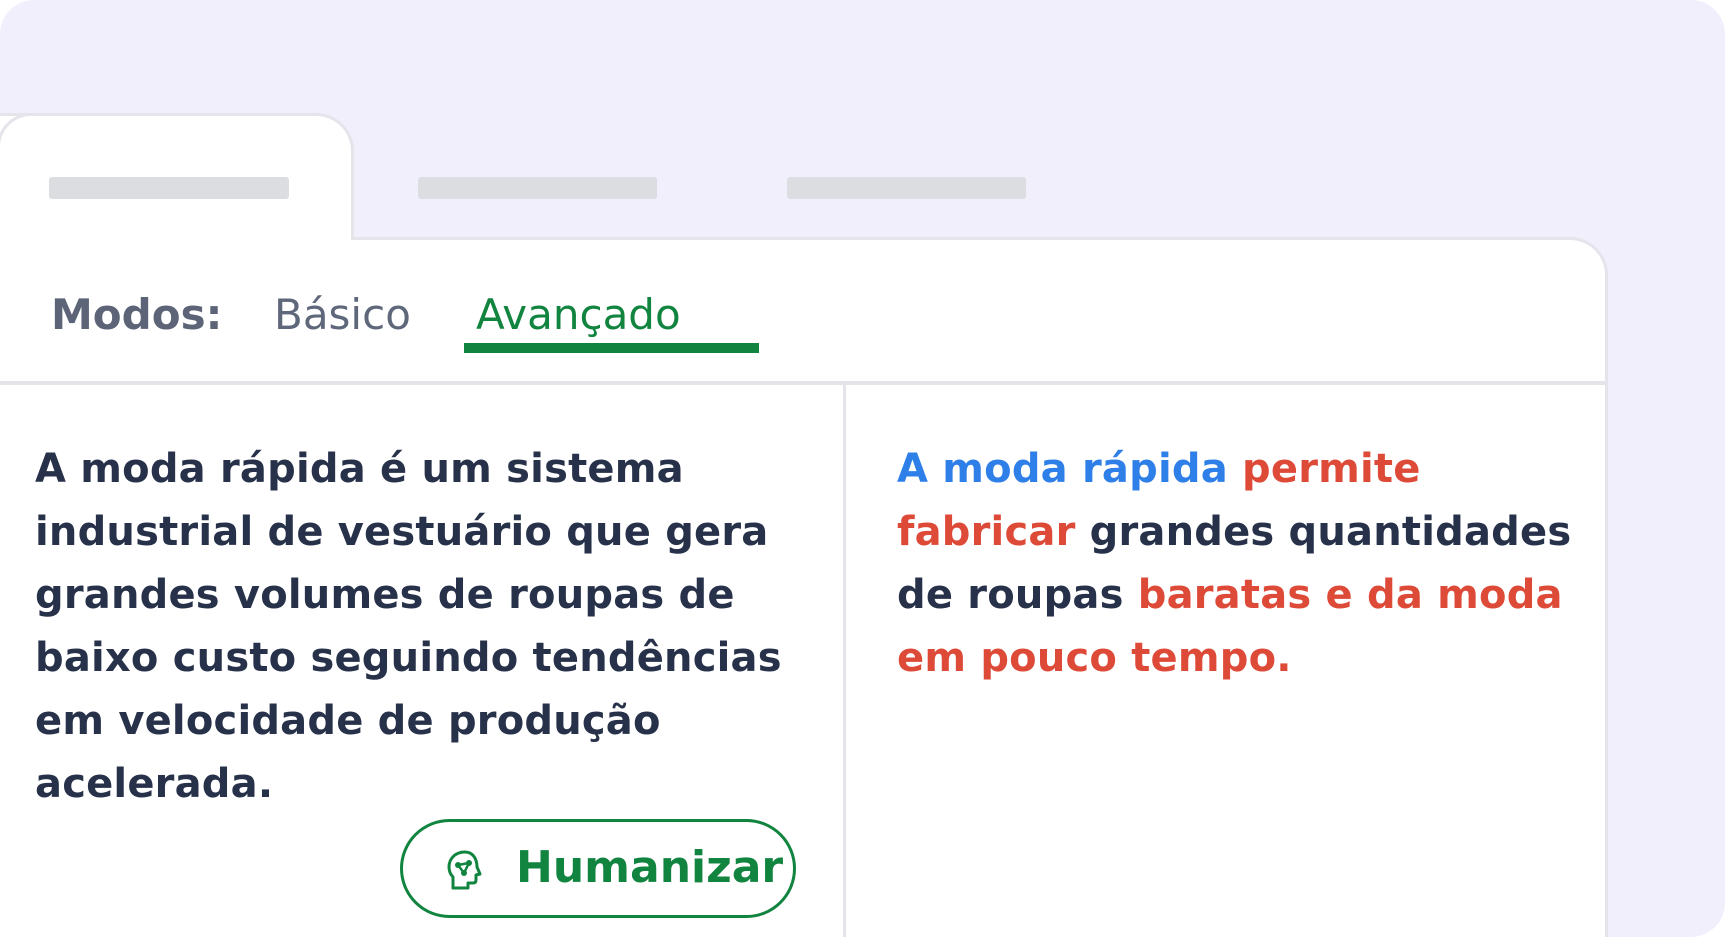  What do you see at coordinates (342, 314) in the screenshot?
I see `mode-tab-basic: Básico` at bounding box center [342, 314].